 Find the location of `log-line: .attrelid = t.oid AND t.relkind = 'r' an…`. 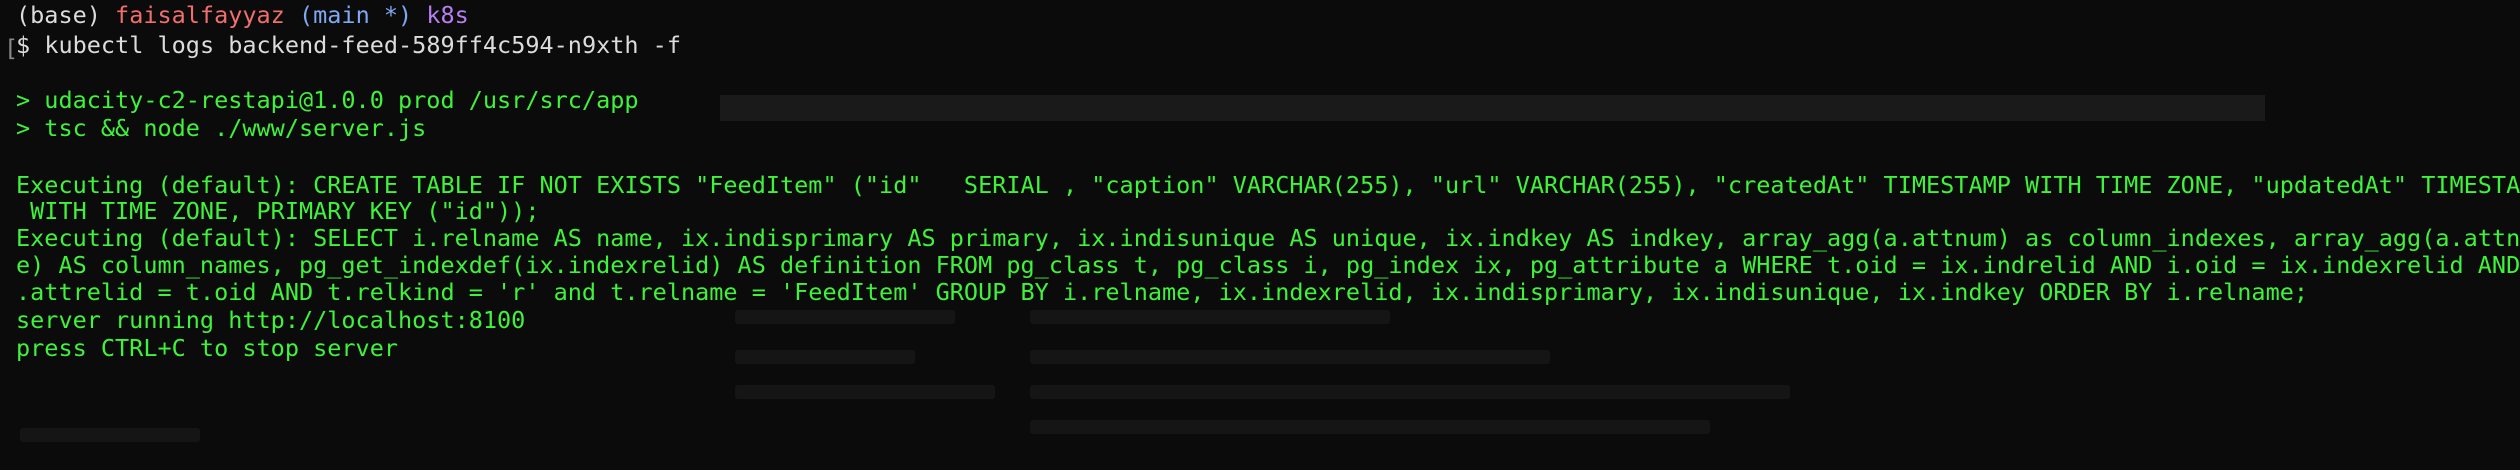

log-line: .attrelid = t.oid AND t.relkind = 'r' an… is located at coordinates (1162, 292).